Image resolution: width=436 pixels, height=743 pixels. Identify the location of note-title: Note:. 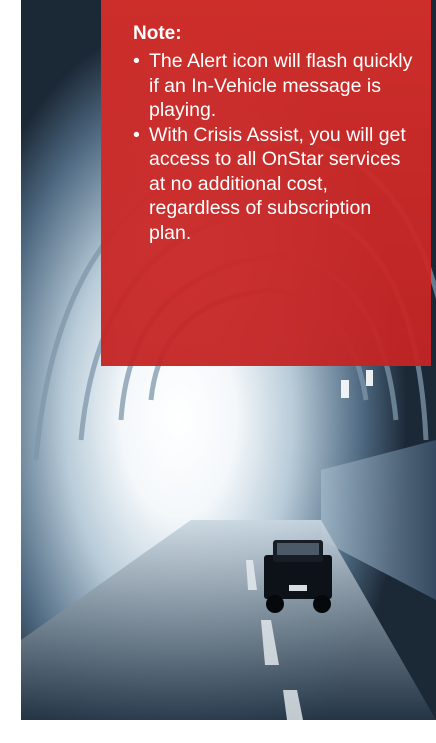
(157, 33).